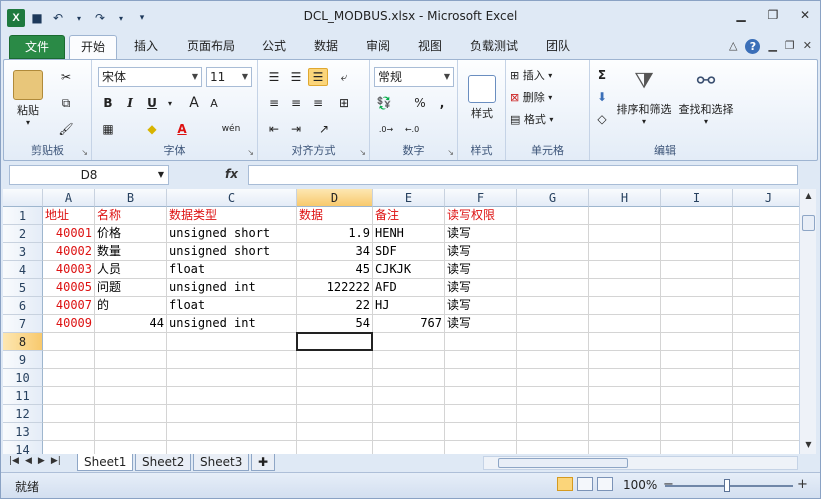 The image size is (821, 499). I want to click on cell-i9, so click(697, 360).